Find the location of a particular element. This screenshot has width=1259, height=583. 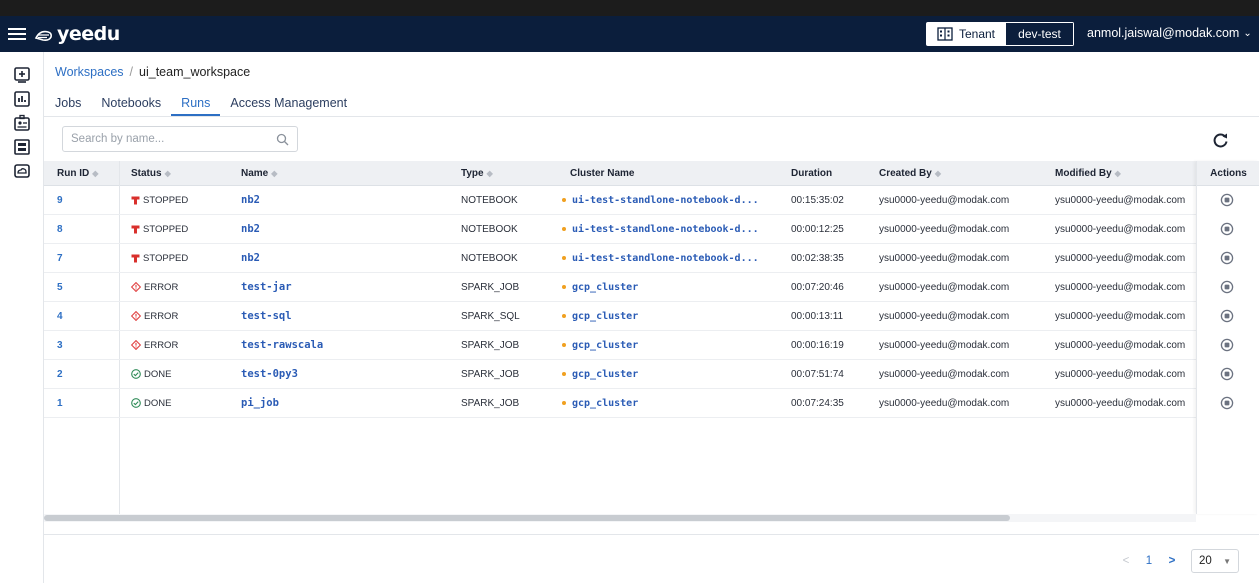

column-header-status: Status ◆ is located at coordinates (151, 173).